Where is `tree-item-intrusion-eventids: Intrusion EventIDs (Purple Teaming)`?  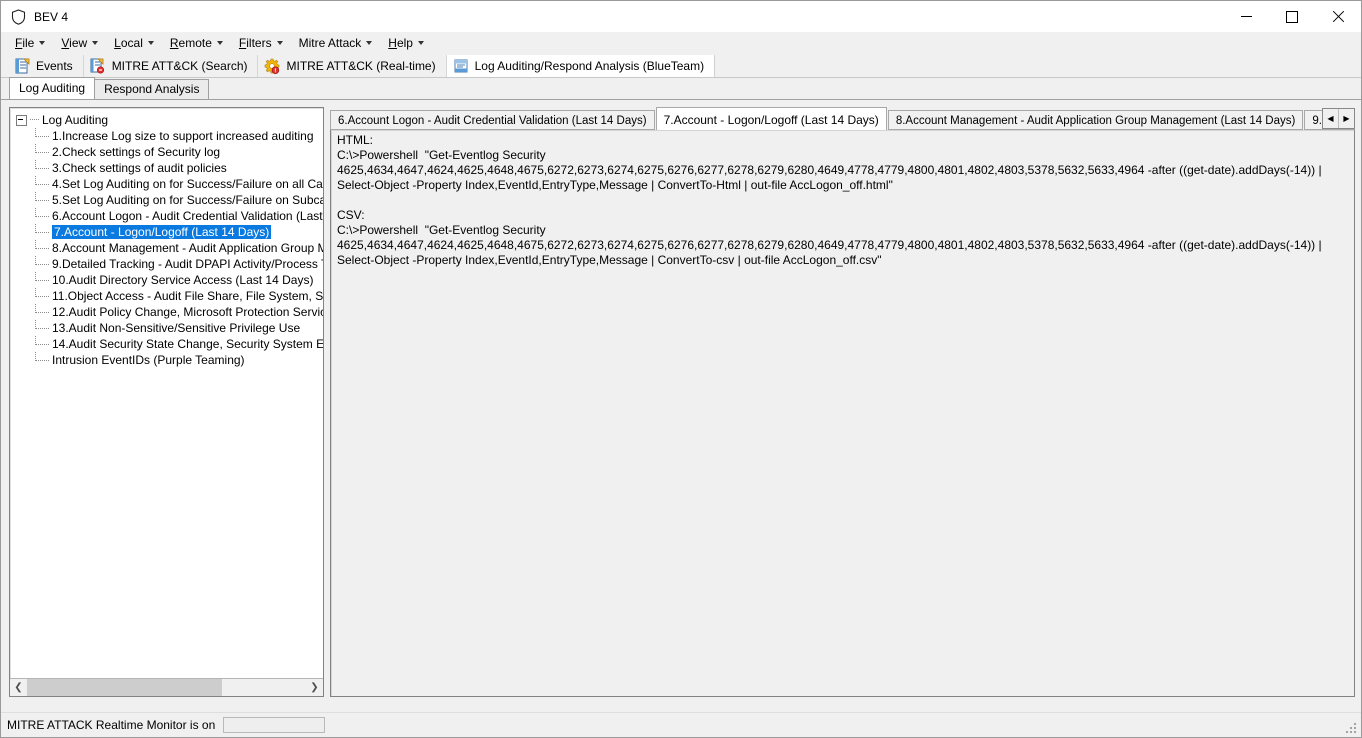
tree-item-intrusion-eventids: Intrusion EventIDs (Purple Teaming) is located at coordinates (169, 360).